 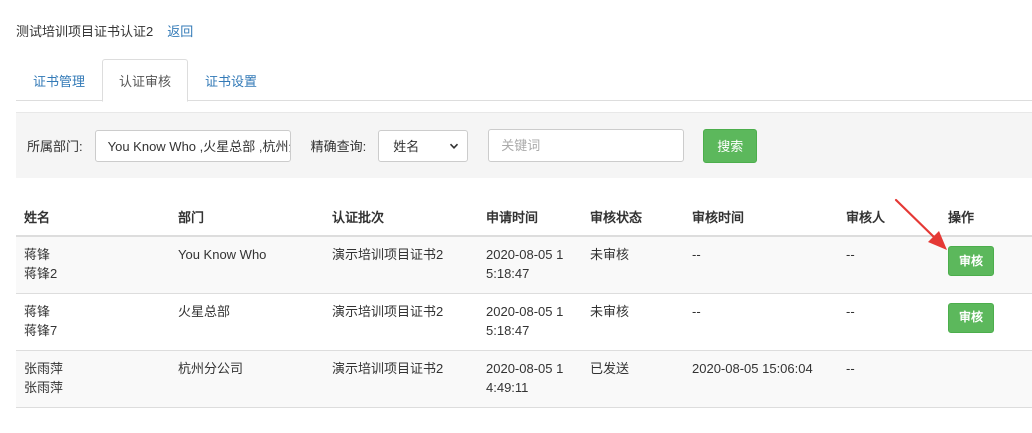 What do you see at coordinates (889, 217) in the screenshot?
I see `column-header-auditor: 审核人` at bounding box center [889, 217].